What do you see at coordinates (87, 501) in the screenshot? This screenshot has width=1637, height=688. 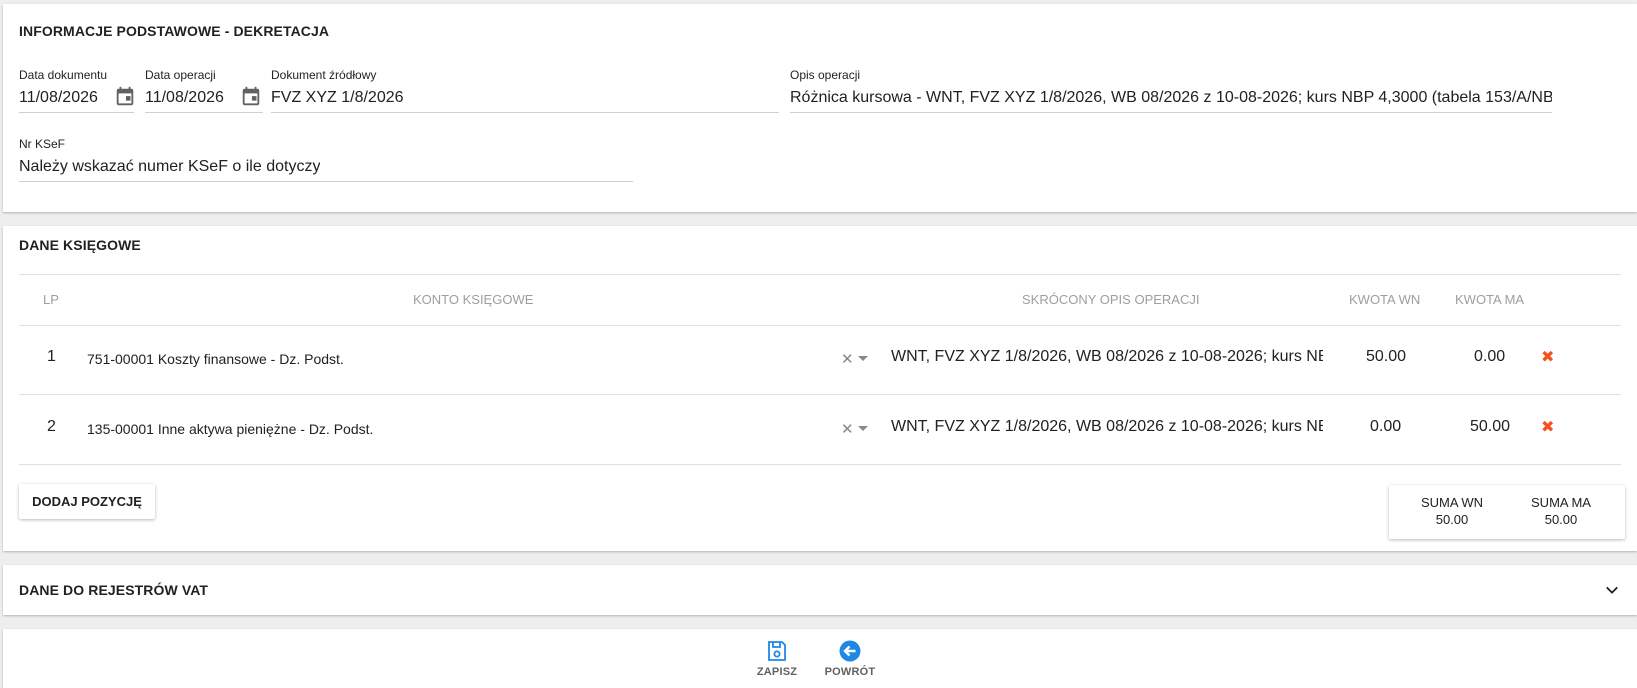 I see `add-position-button: DODAJ POZYCJĘ` at bounding box center [87, 501].